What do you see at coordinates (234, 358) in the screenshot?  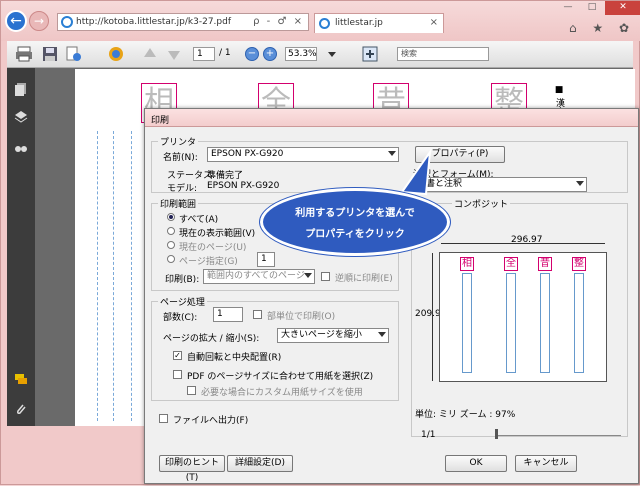 I see `auto-rotate-label: 自動回転と中央配置(R)` at bounding box center [234, 358].